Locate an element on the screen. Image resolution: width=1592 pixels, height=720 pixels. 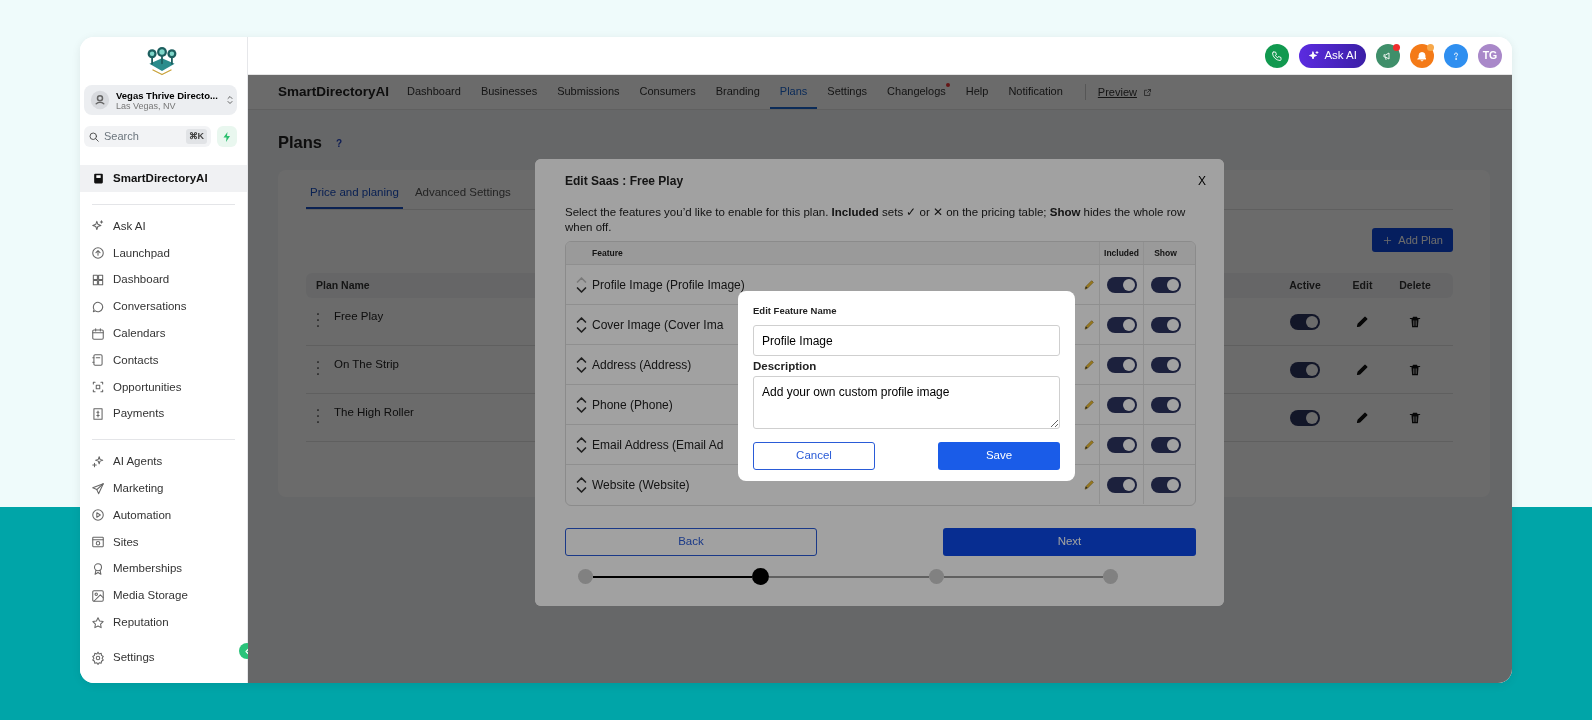
feature-name: Website (Website) is located at coordinates (641, 485).